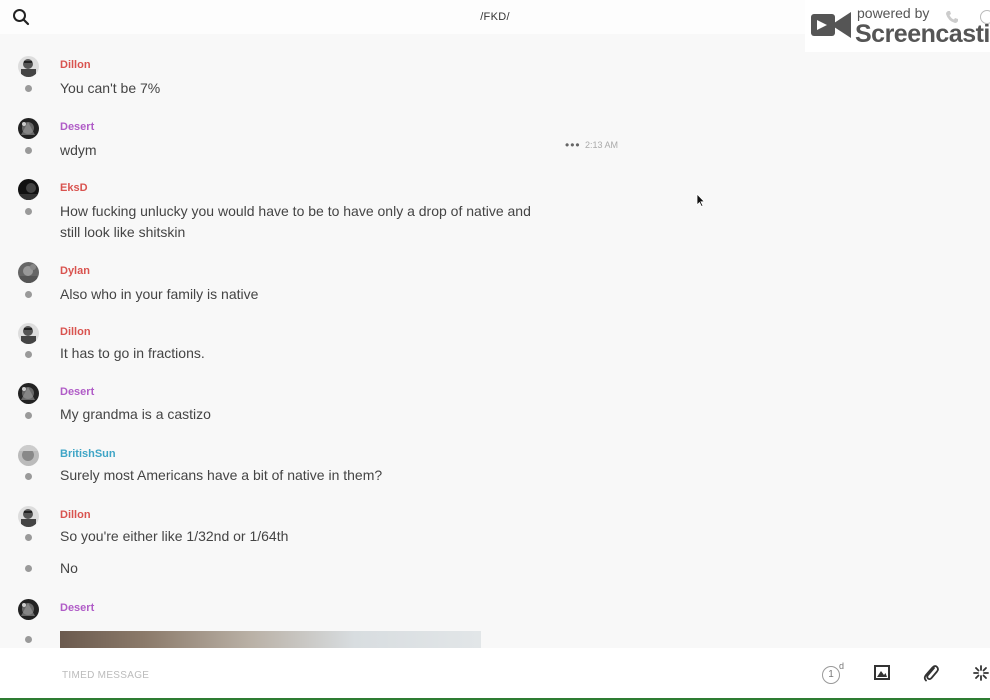 The image size is (990, 700). Describe the element at coordinates (893, 13) in the screenshot. I see `watermark-powered-by: powered by` at that location.